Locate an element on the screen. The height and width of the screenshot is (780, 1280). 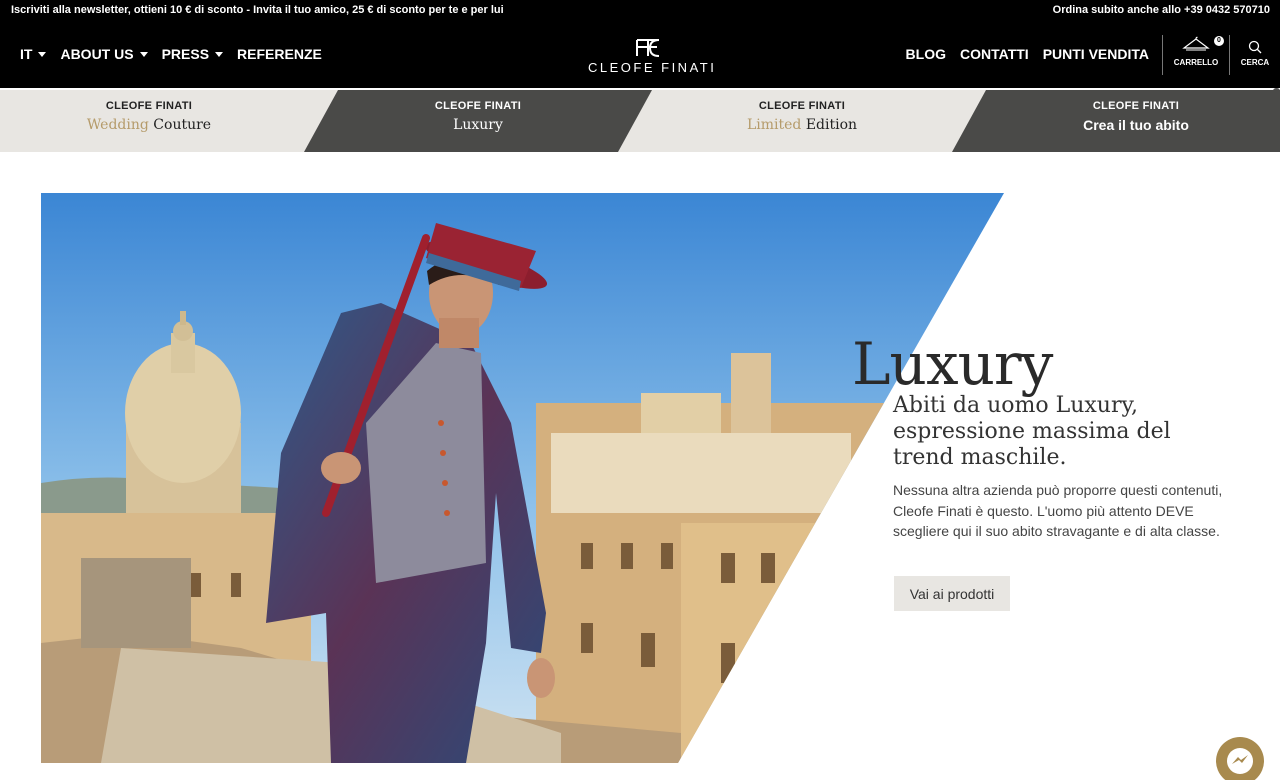
category-accent: Limited is located at coordinates (774, 125).